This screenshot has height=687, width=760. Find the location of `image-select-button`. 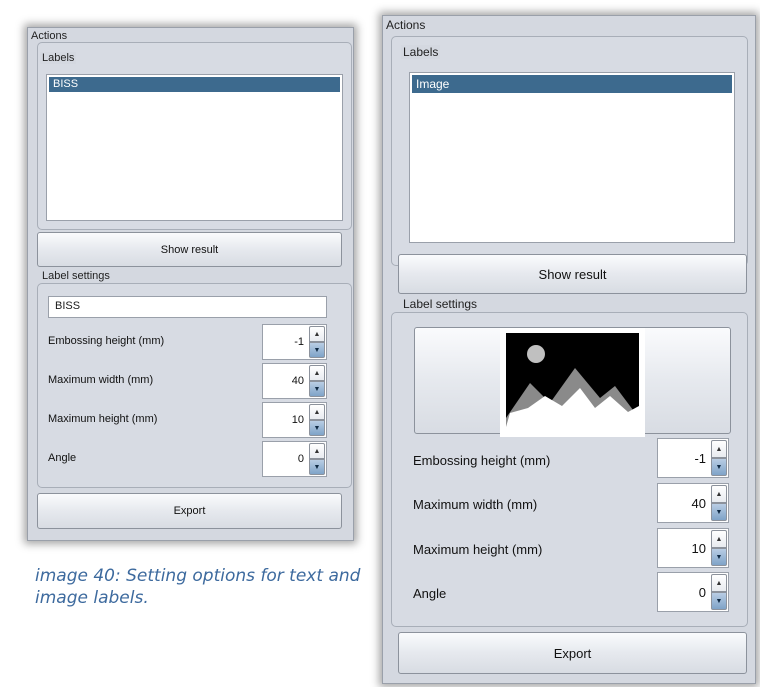

image-select-button is located at coordinates (572, 382).